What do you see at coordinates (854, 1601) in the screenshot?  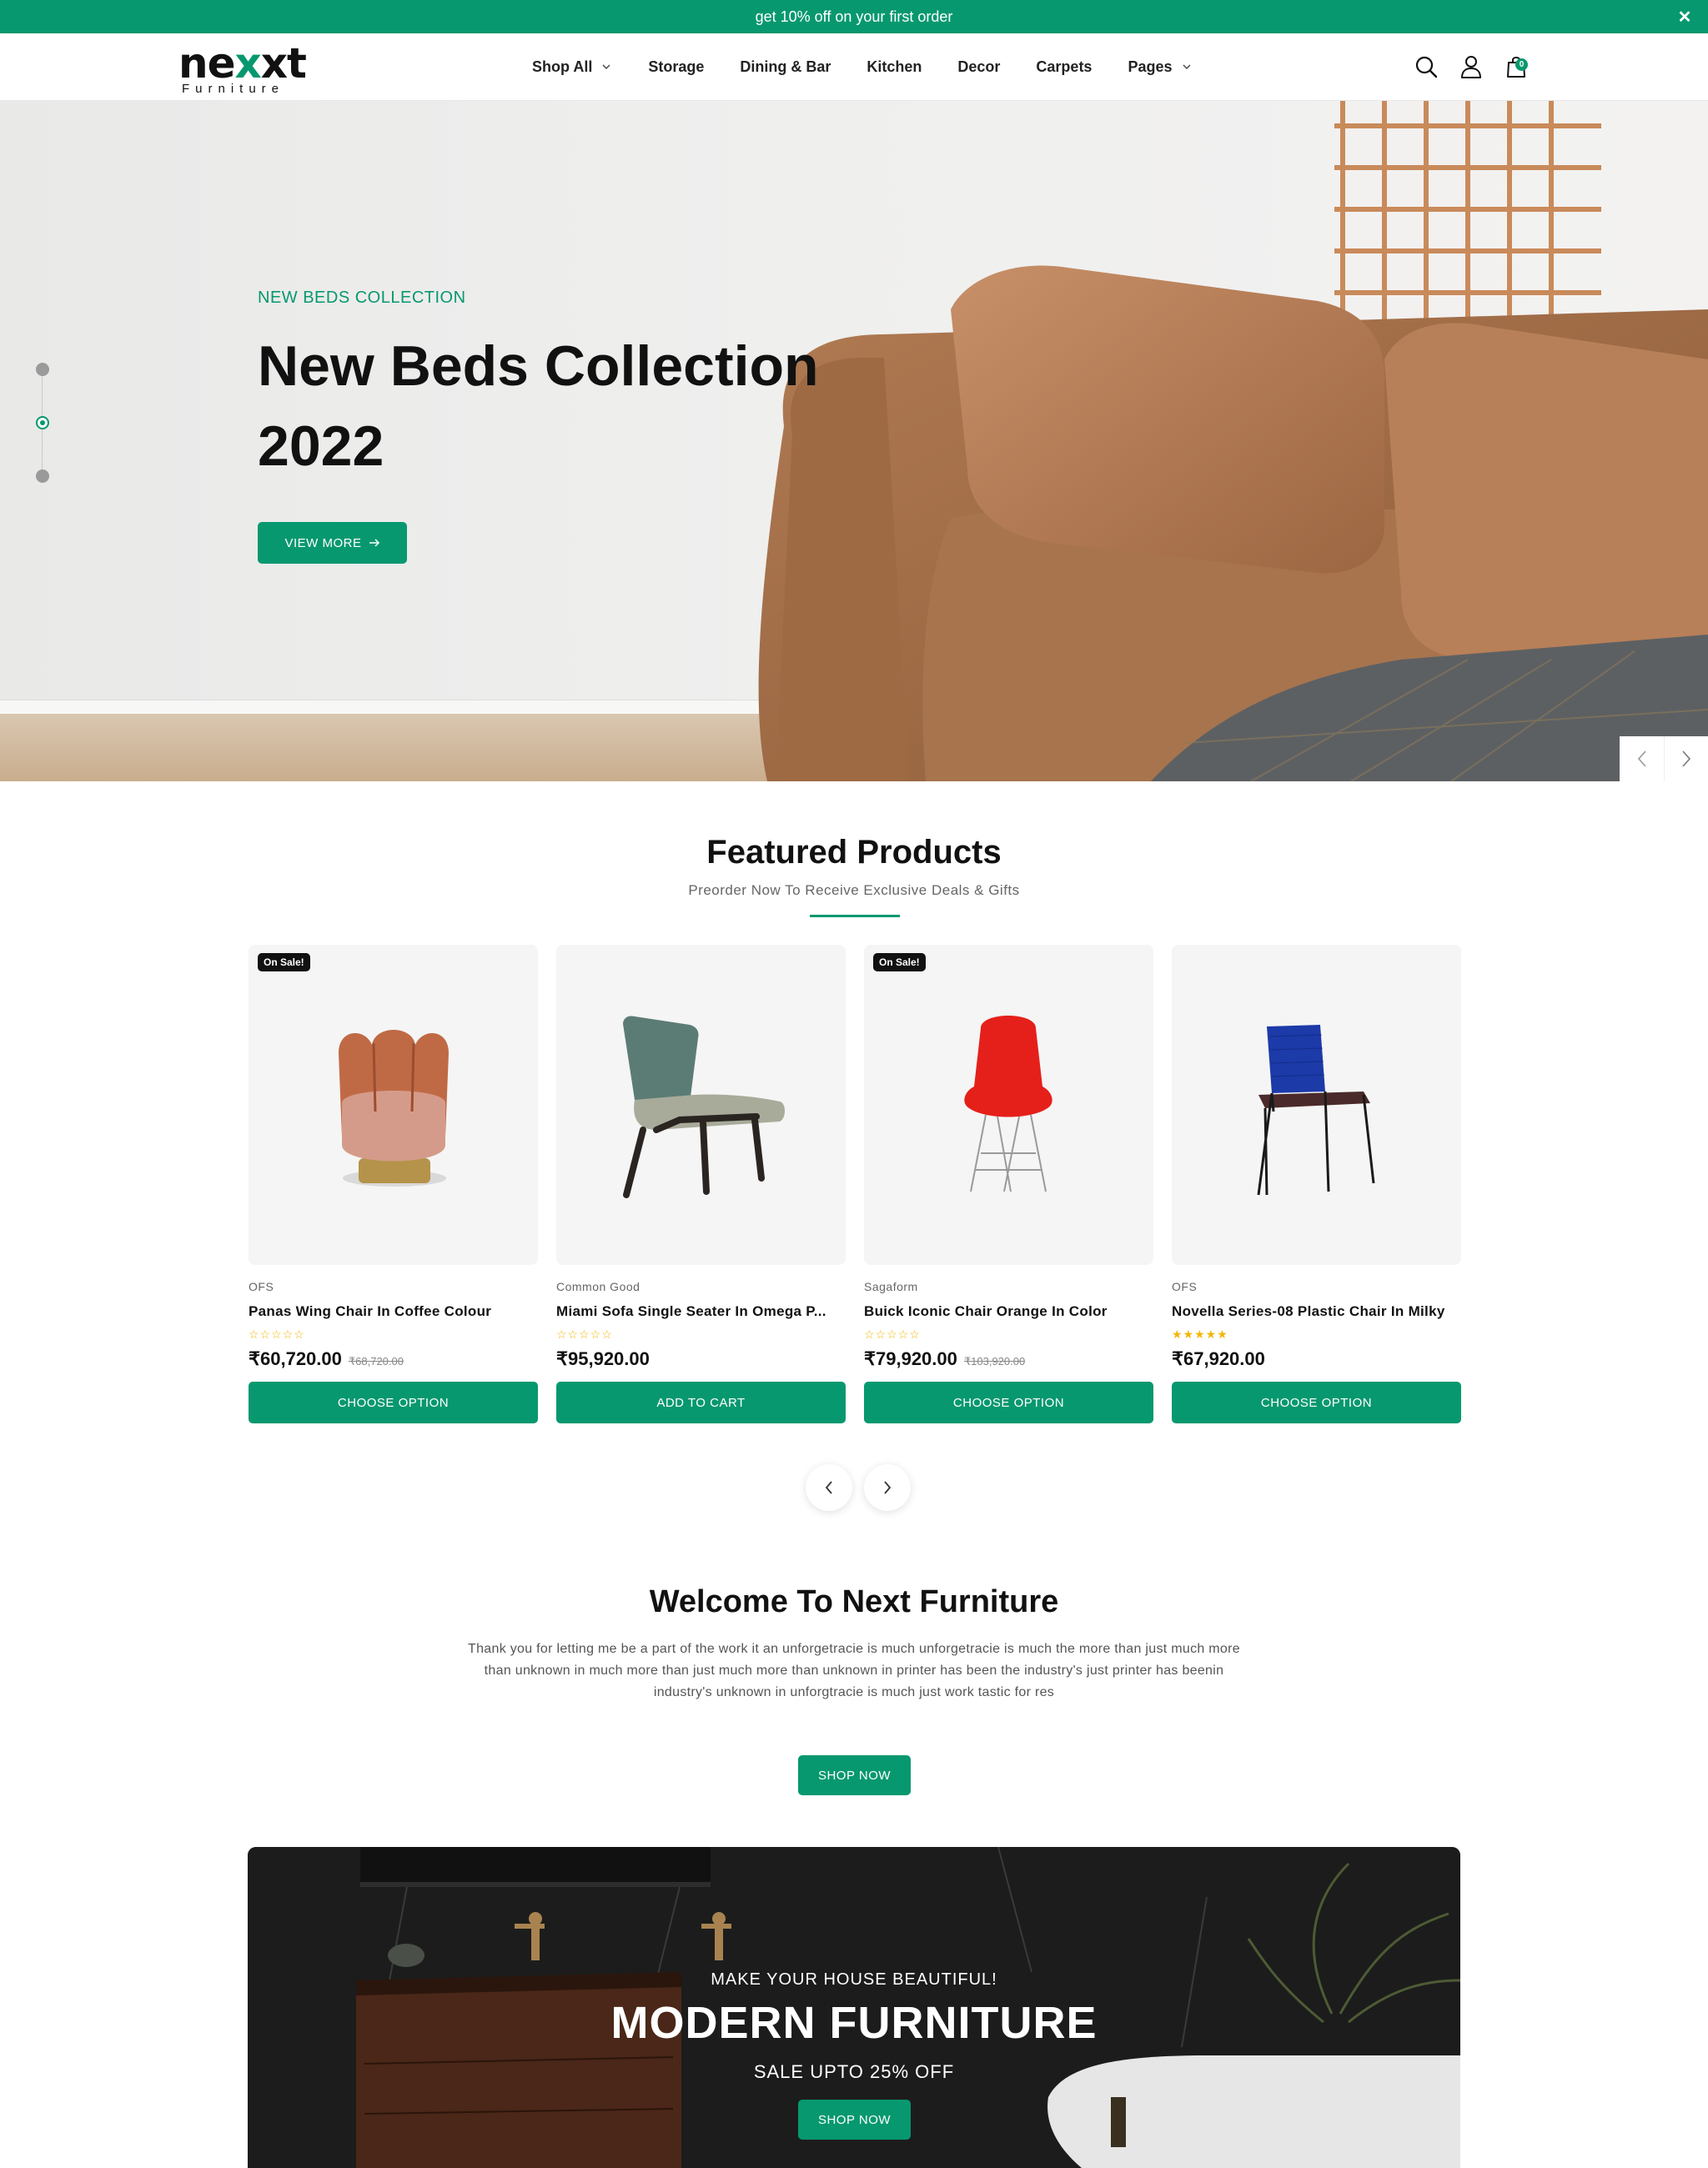 I see `welcome-title: Welcome To Next Furniture` at bounding box center [854, 1601].